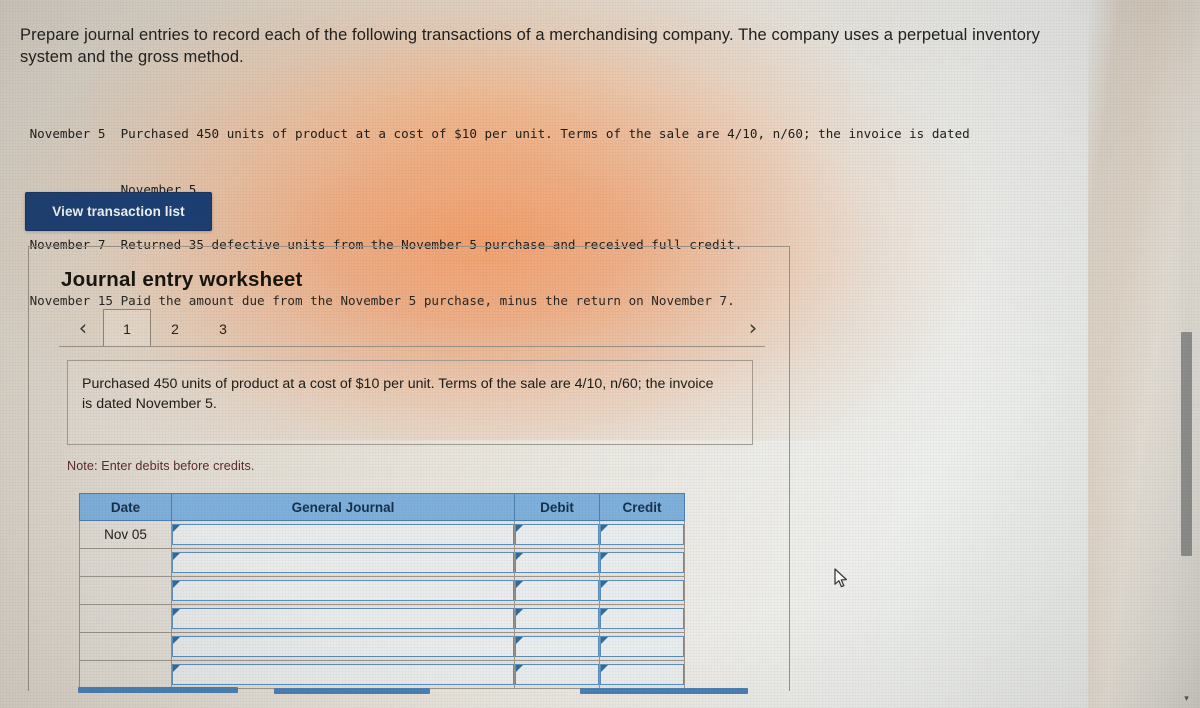  I want to click on chevron-right-icon: ›, so click(753, 328).